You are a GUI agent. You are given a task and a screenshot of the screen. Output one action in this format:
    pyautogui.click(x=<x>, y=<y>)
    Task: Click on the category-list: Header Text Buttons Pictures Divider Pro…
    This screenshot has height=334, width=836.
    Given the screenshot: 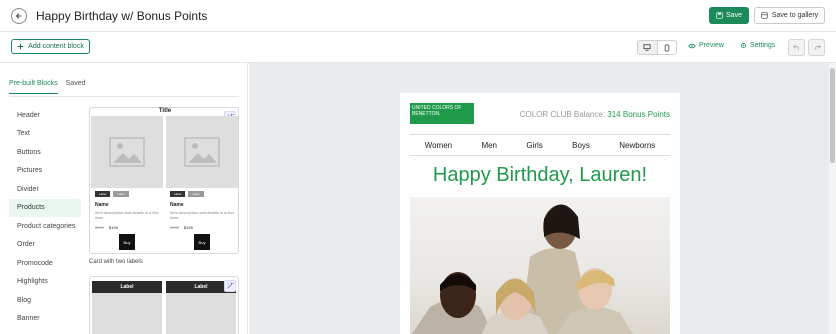 What is the action you would take?
    pyautogui.click(x=45, y=217)
    